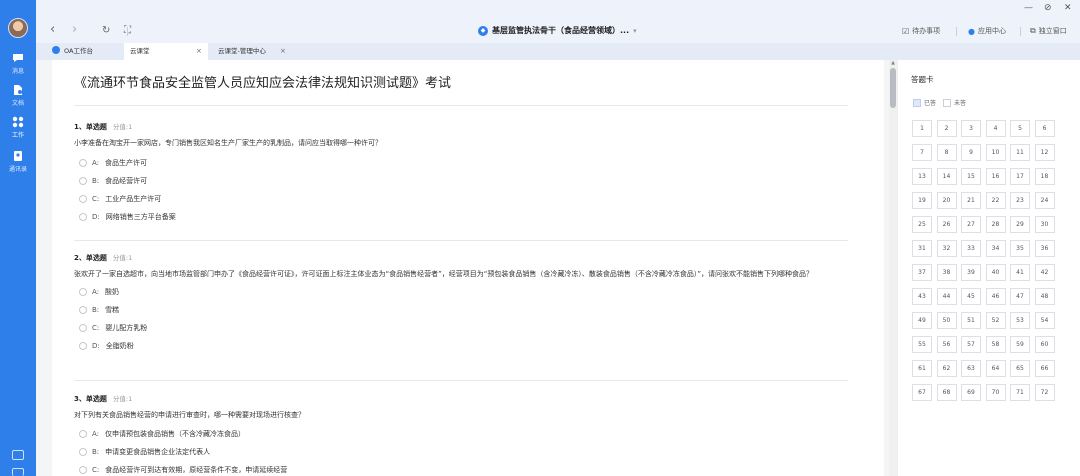 The width and height of the screenshot is (1080, 476). What do you see at coordinates (922, 248) in the screenshot?
I see `question-number-cell: 31` at bounding box center [922, 248].